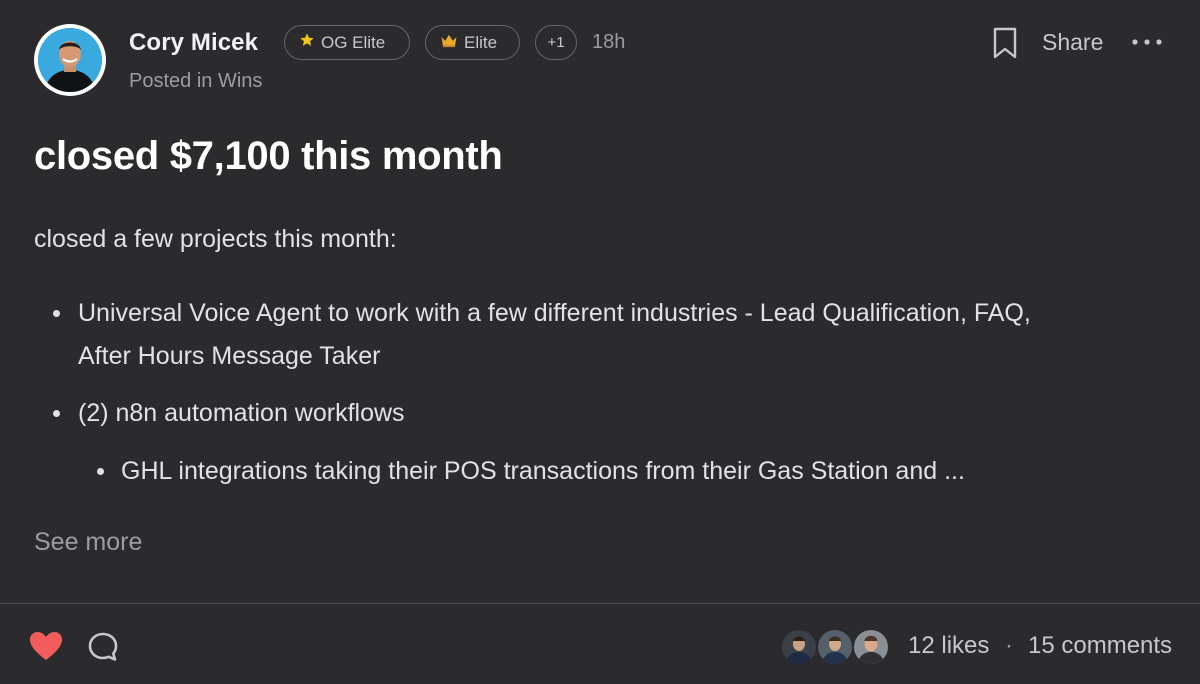 The width and height of the screenshot is (1200, 684). What do you see at coordinates (268, 156) in the screenshot?
I see `post-title: closed $7,100 this month` at bounding box center [268, 156].